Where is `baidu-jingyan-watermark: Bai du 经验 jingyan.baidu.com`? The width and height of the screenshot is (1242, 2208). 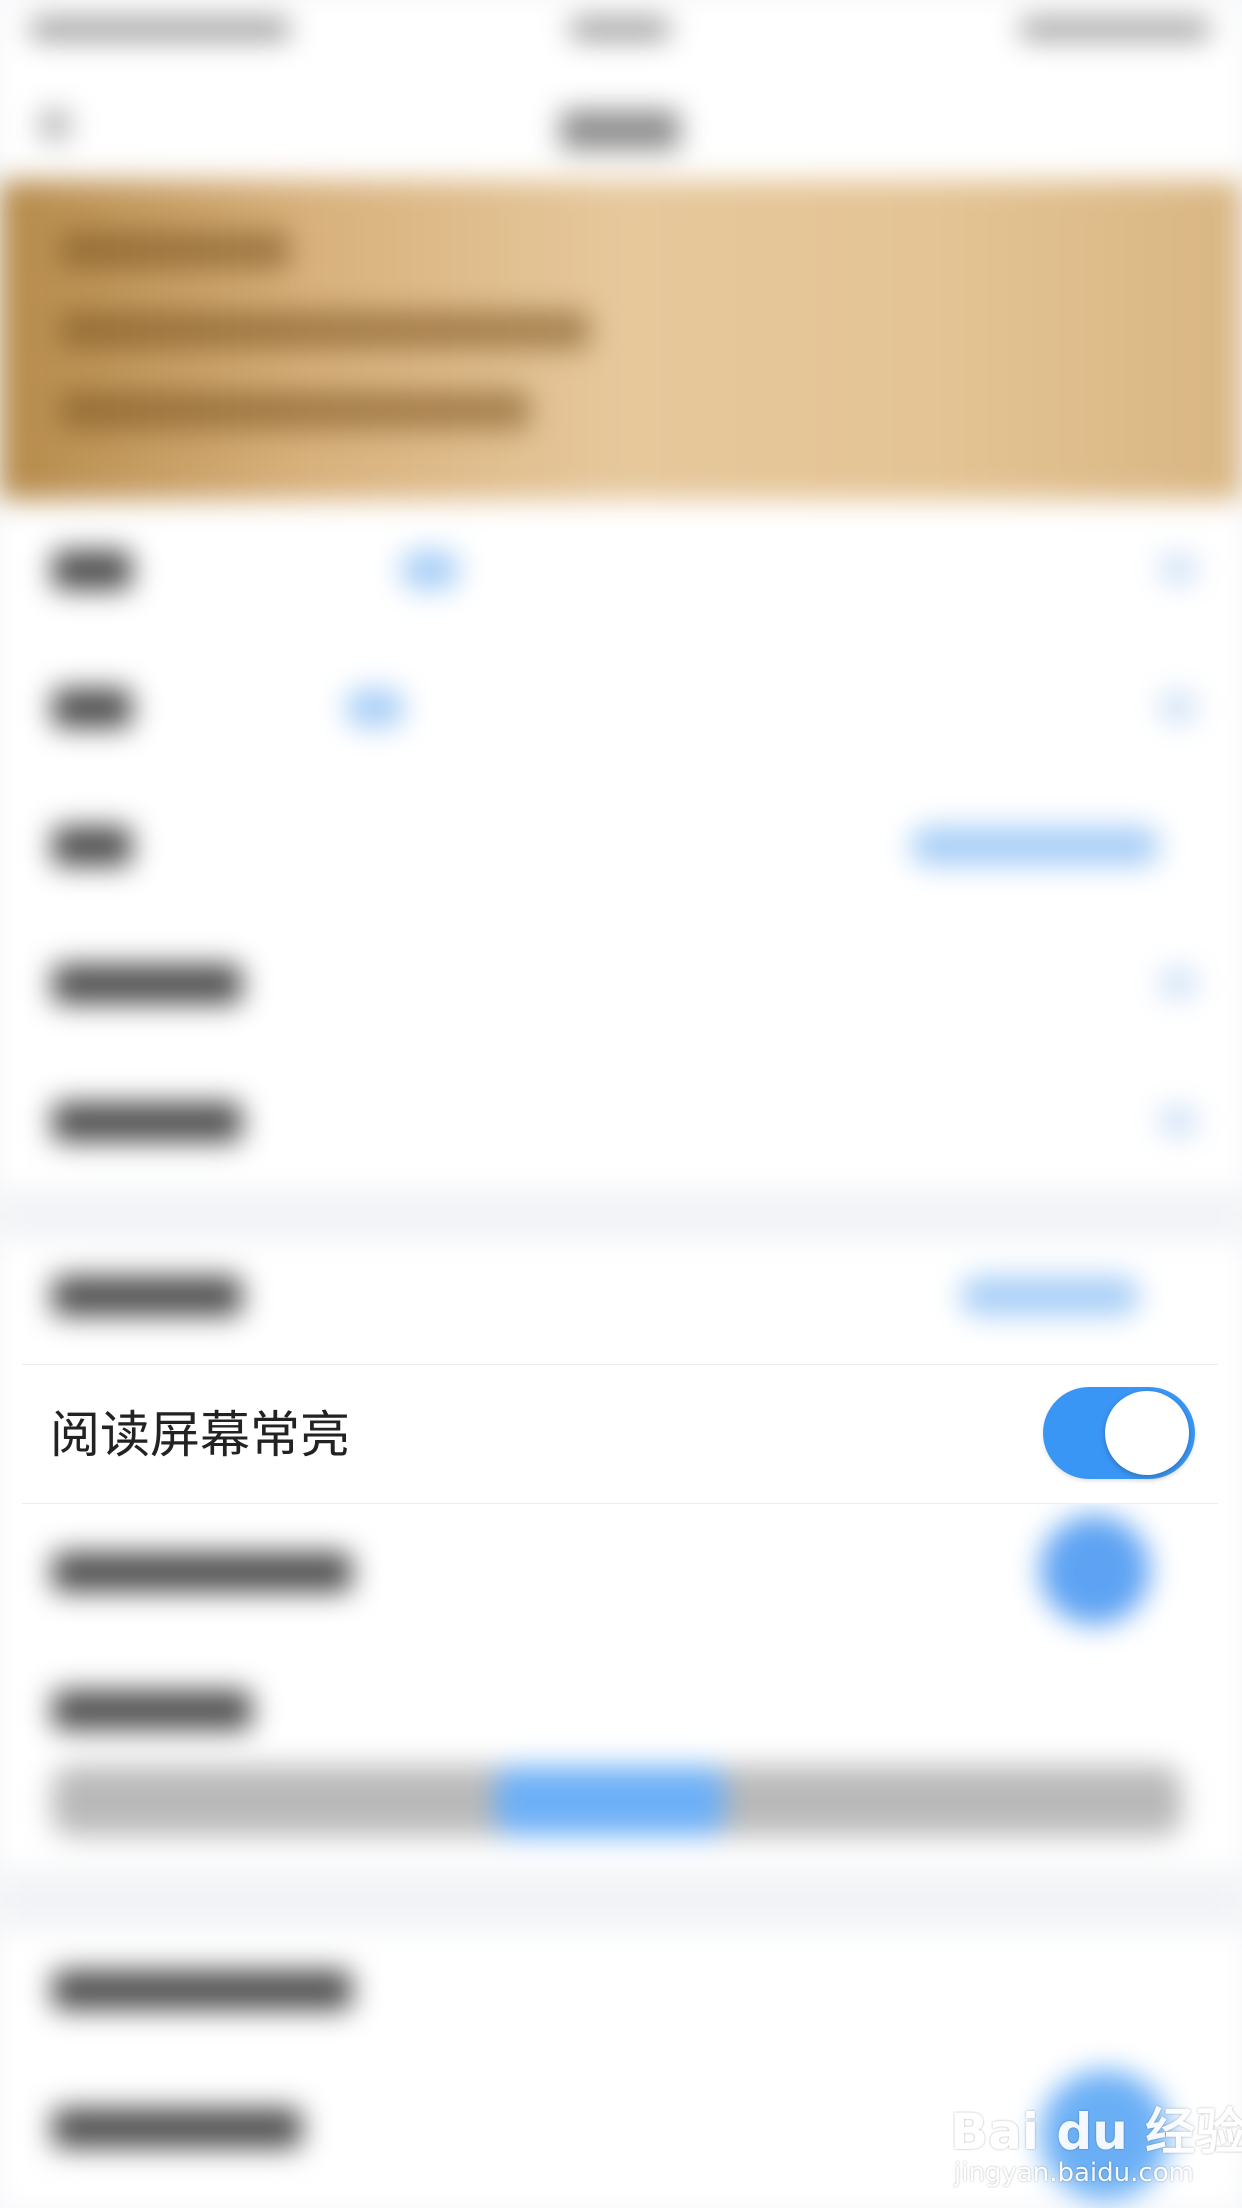 baidu-jingyan-watermark: Bai du 经验 jingyan.baidu.com is located at coordinates (1096, 2142).